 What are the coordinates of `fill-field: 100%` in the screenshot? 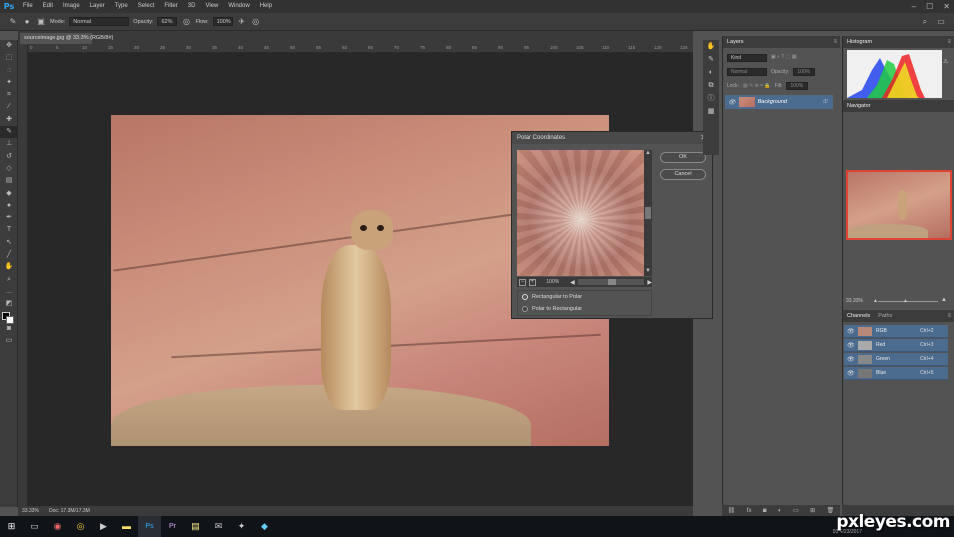 It's located at (797, 86).